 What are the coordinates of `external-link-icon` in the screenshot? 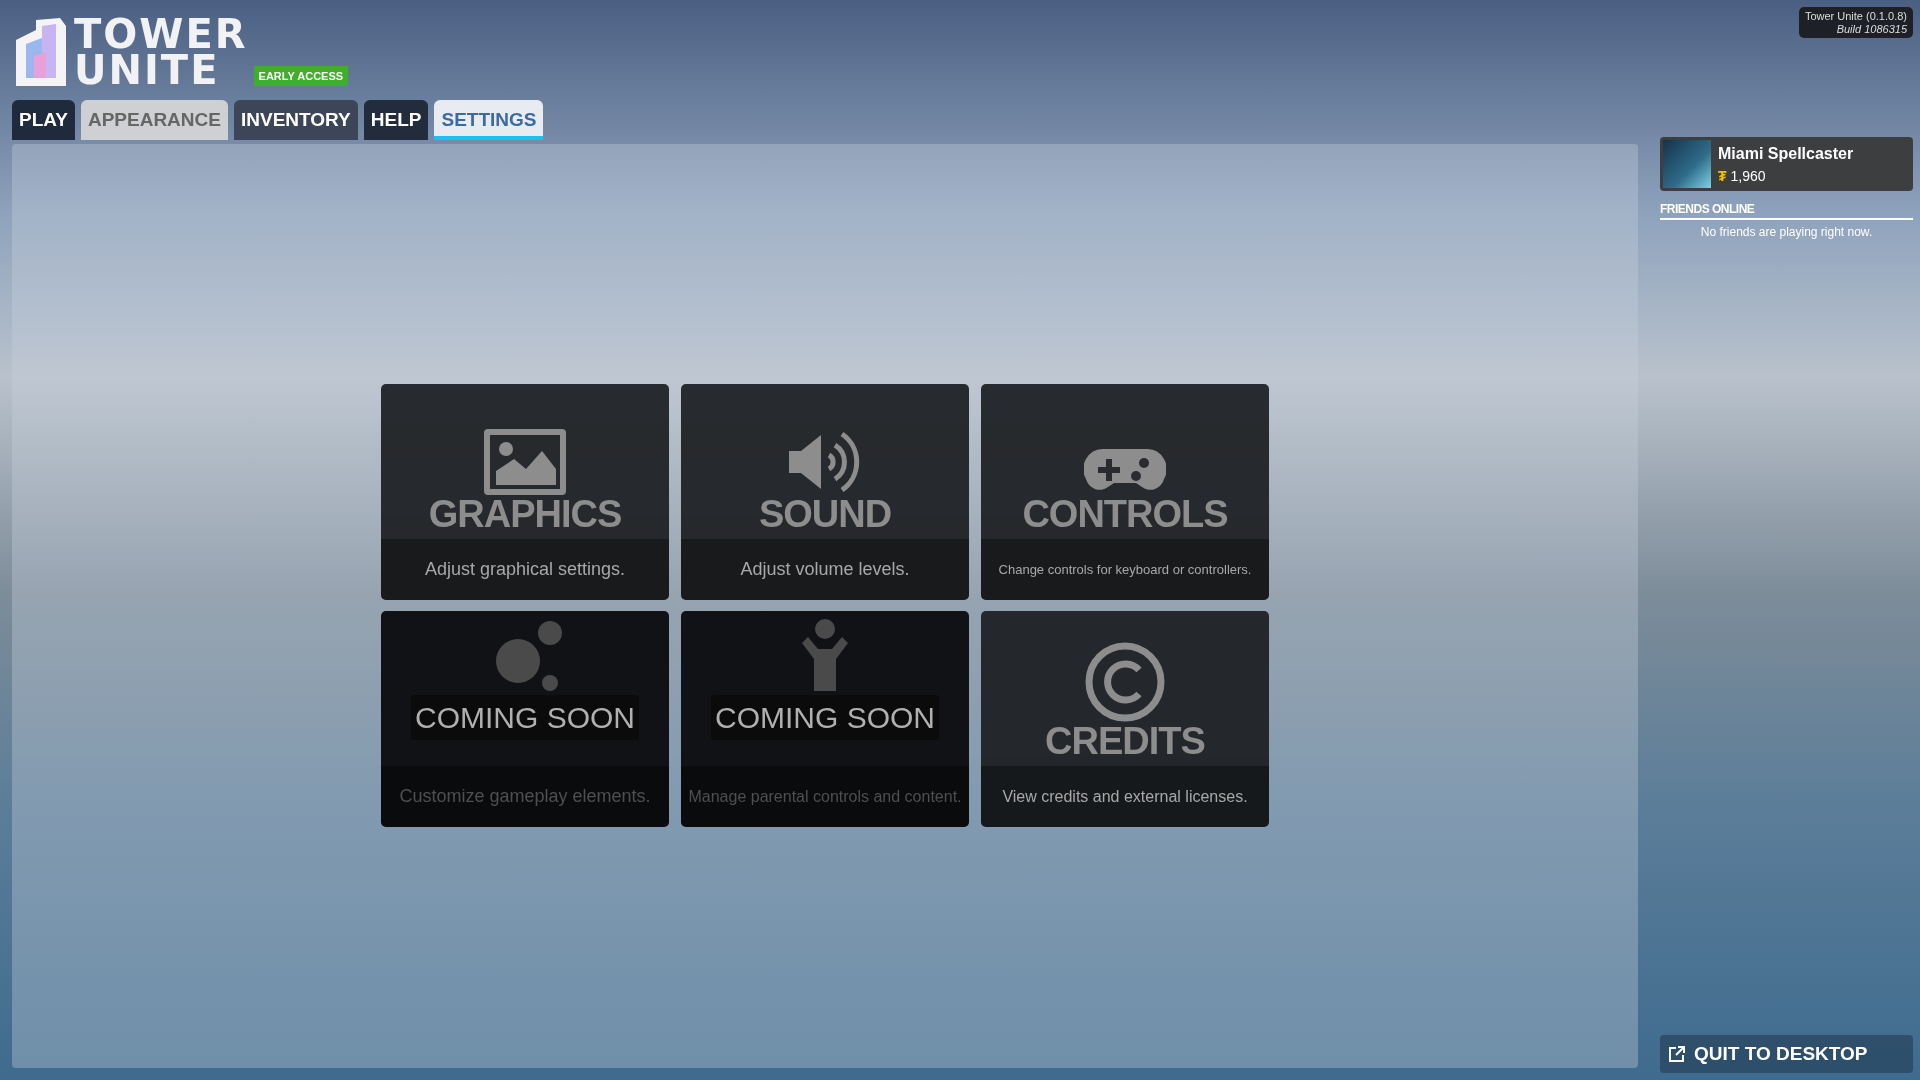 It's located at (1677, 1053).